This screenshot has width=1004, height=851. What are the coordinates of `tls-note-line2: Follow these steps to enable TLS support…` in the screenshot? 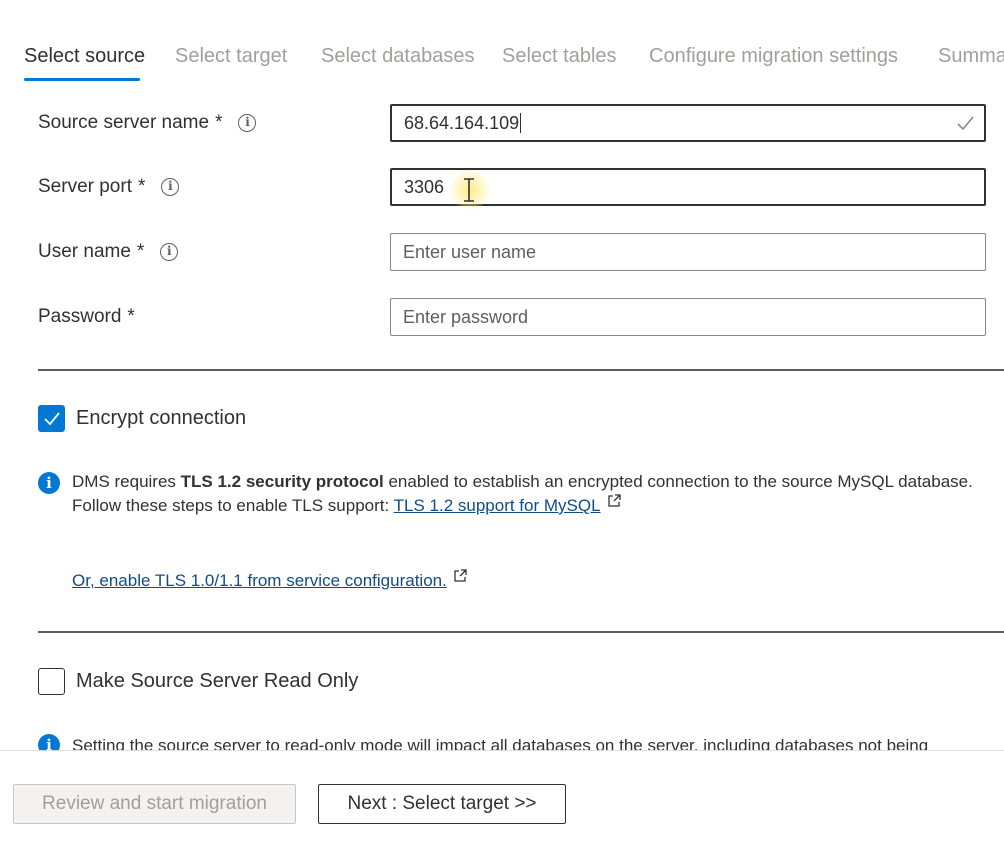 It's located at (233, 505).